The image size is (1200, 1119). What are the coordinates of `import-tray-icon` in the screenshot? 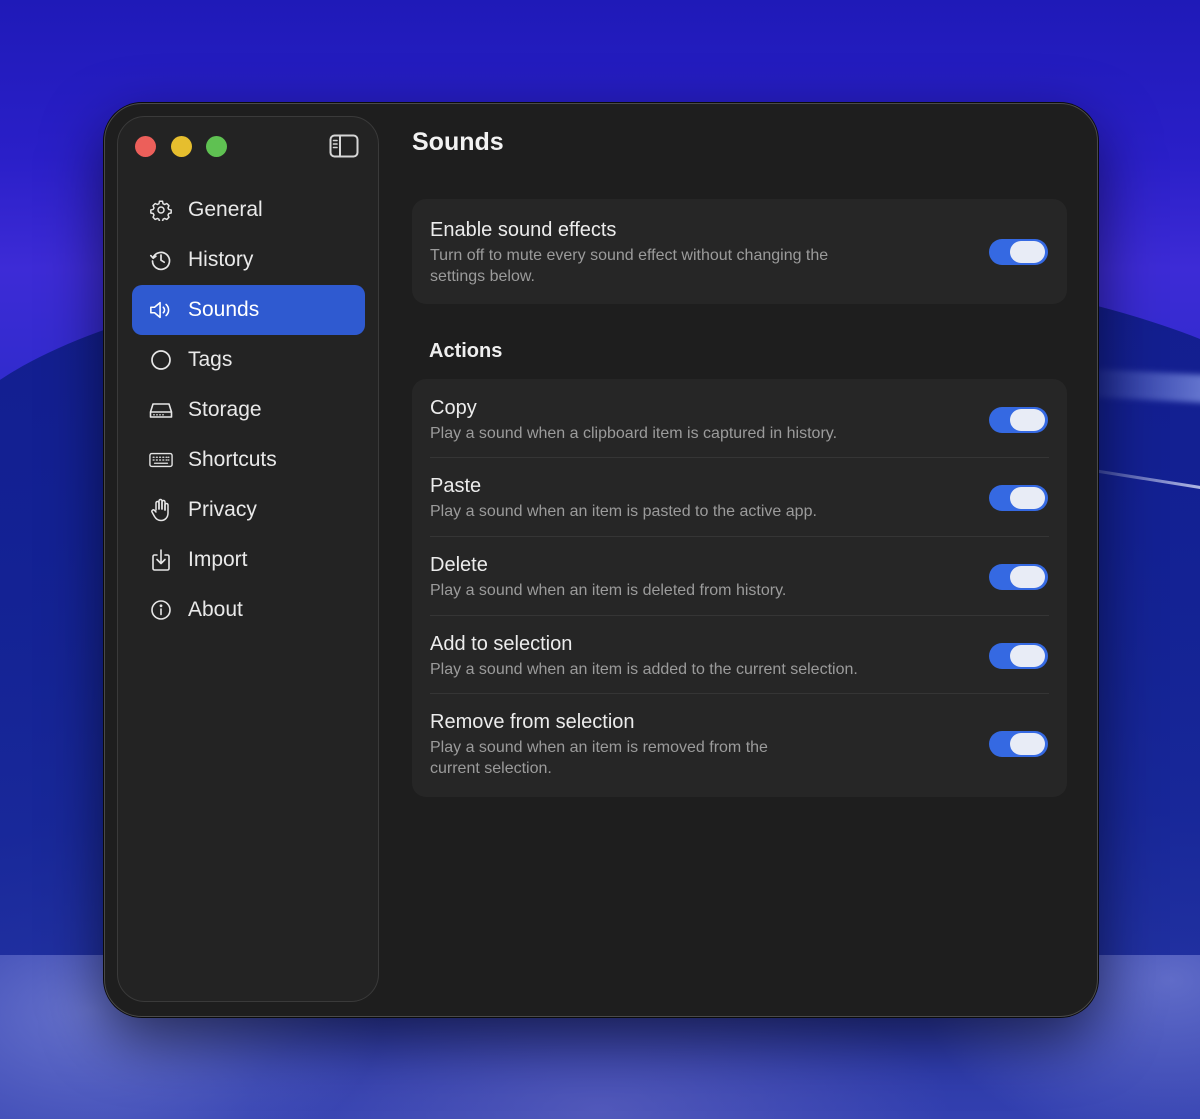 It's located at (161, 560).